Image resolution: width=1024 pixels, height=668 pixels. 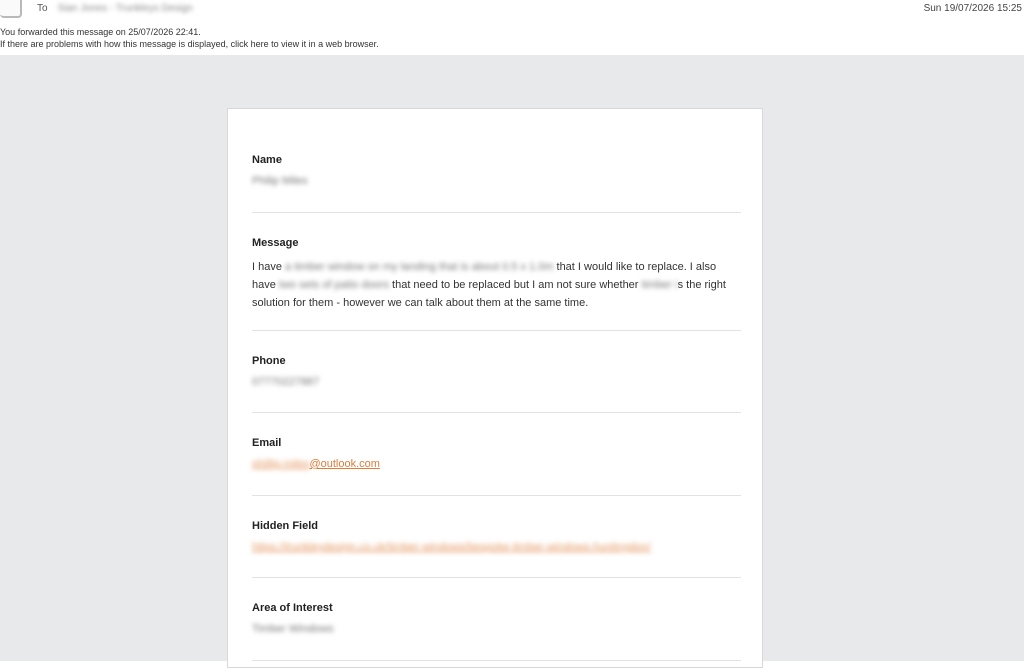 What do you see at coordinates (972, 8) in the screenshot?
I see `received-date: Sun 19/07/2026 15:25` at bounding box center [972, 8].